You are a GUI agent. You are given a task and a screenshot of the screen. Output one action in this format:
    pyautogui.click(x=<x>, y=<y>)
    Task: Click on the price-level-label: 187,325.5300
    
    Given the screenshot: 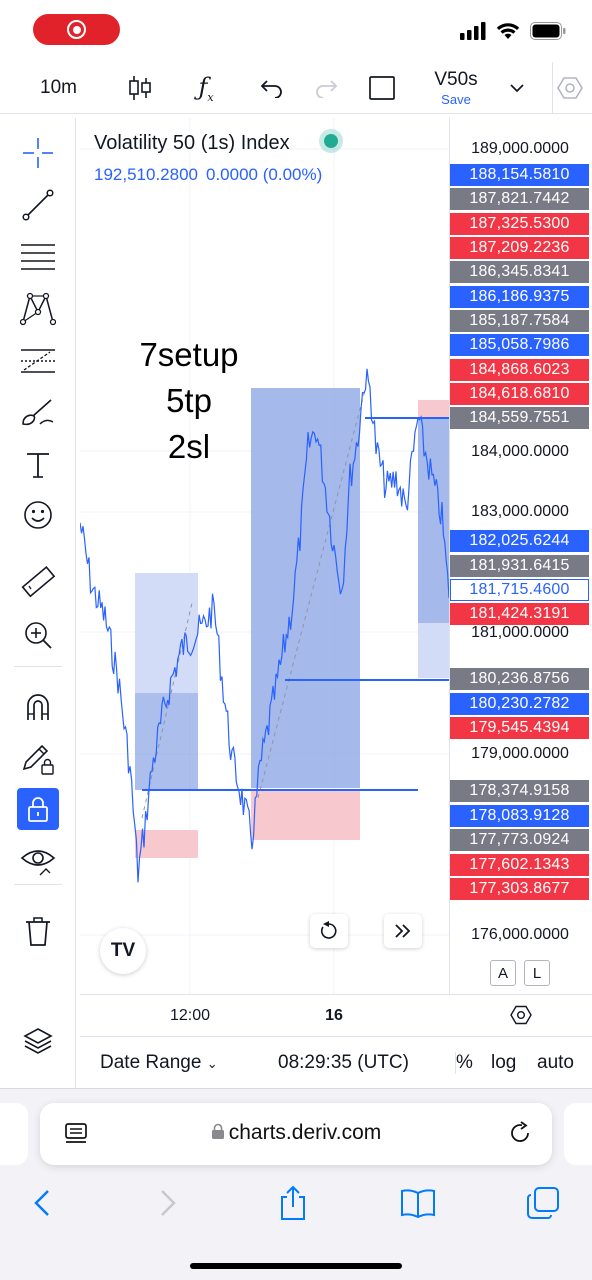 What is the action you would take?
    pyautogui.click(x=519, y=224)
    